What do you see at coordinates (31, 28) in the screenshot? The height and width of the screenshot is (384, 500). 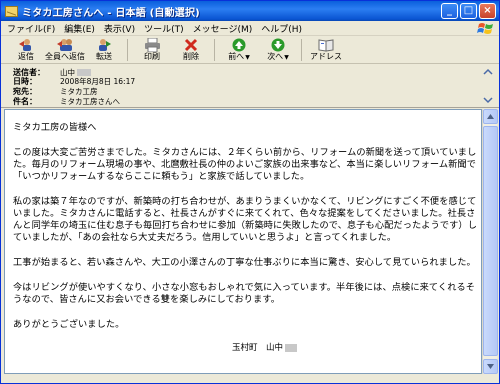 I see `menu-file: ファイル(F)` at bounding box center [31, 28].